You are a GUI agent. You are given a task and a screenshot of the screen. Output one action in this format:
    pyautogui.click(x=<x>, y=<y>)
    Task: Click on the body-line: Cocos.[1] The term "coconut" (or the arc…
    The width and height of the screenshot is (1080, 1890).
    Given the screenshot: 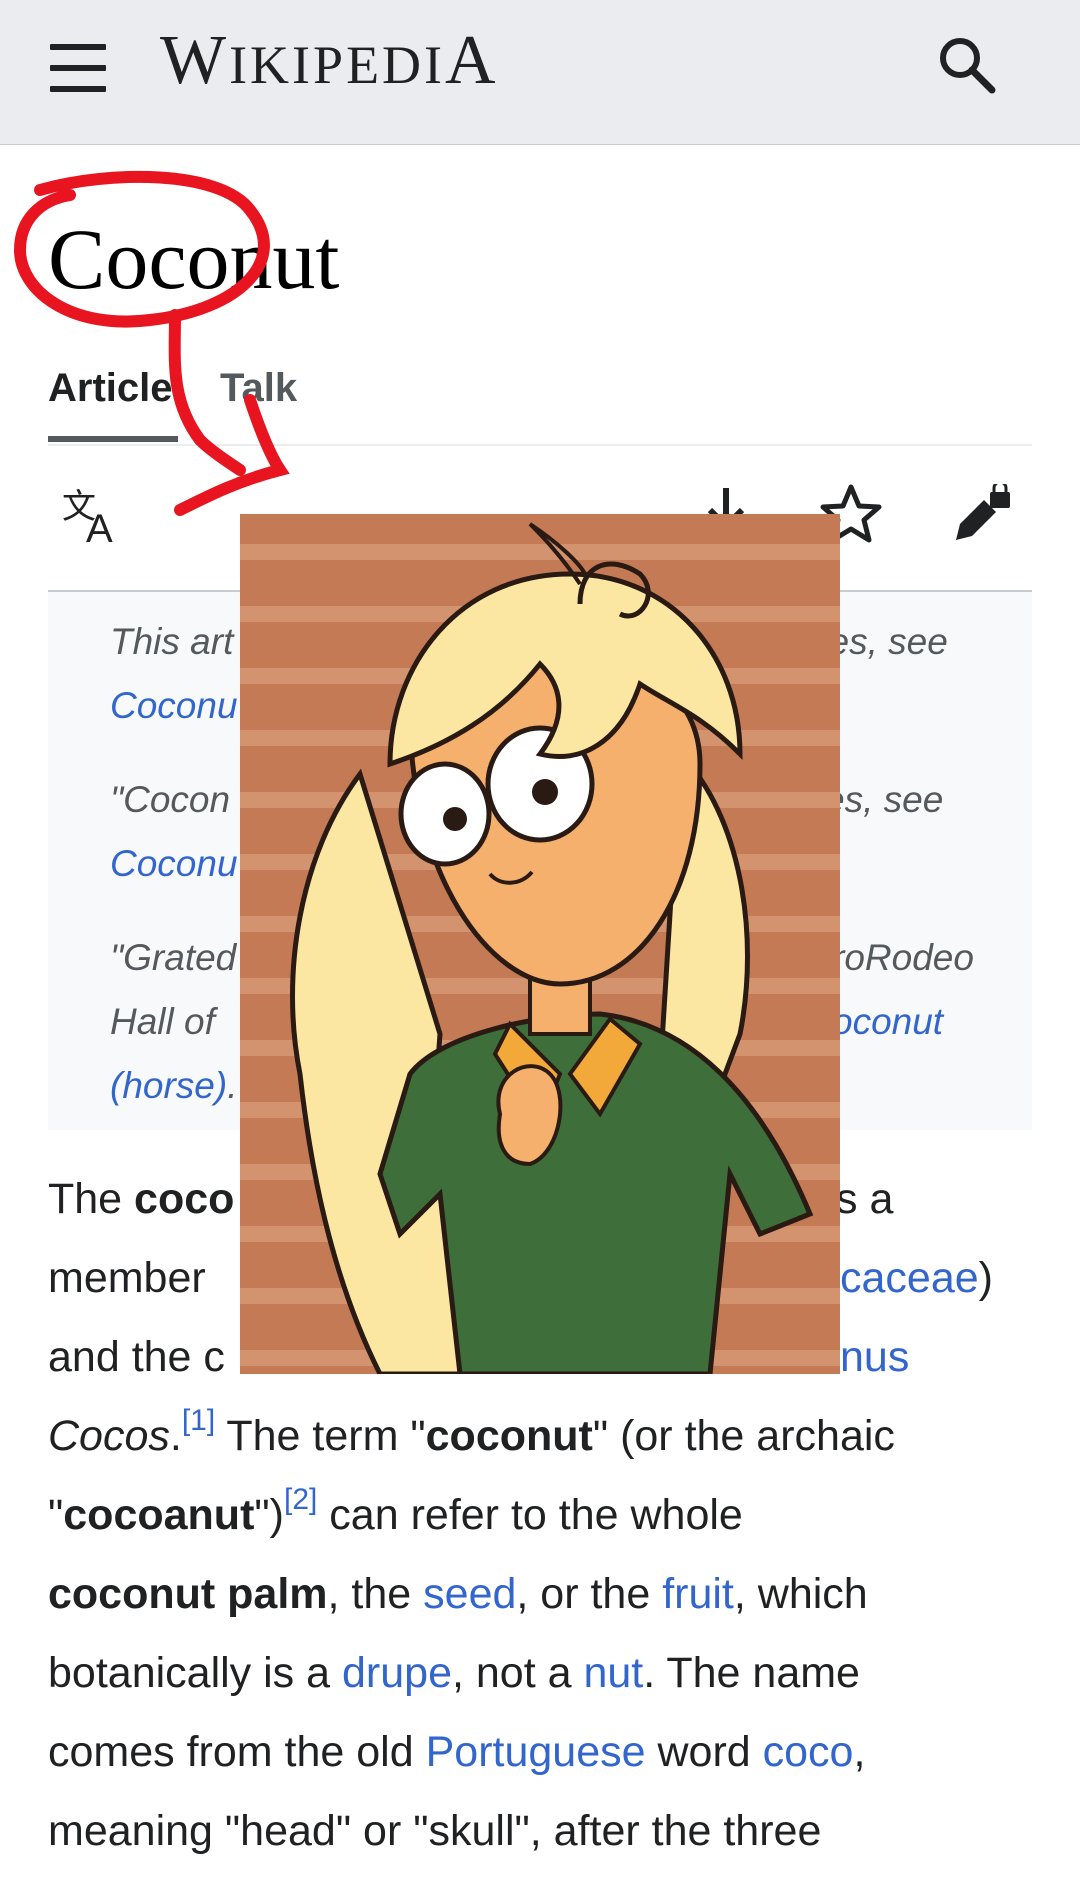 What is the action you would take?
    pyautogui.click(x=471, y=1432)
    